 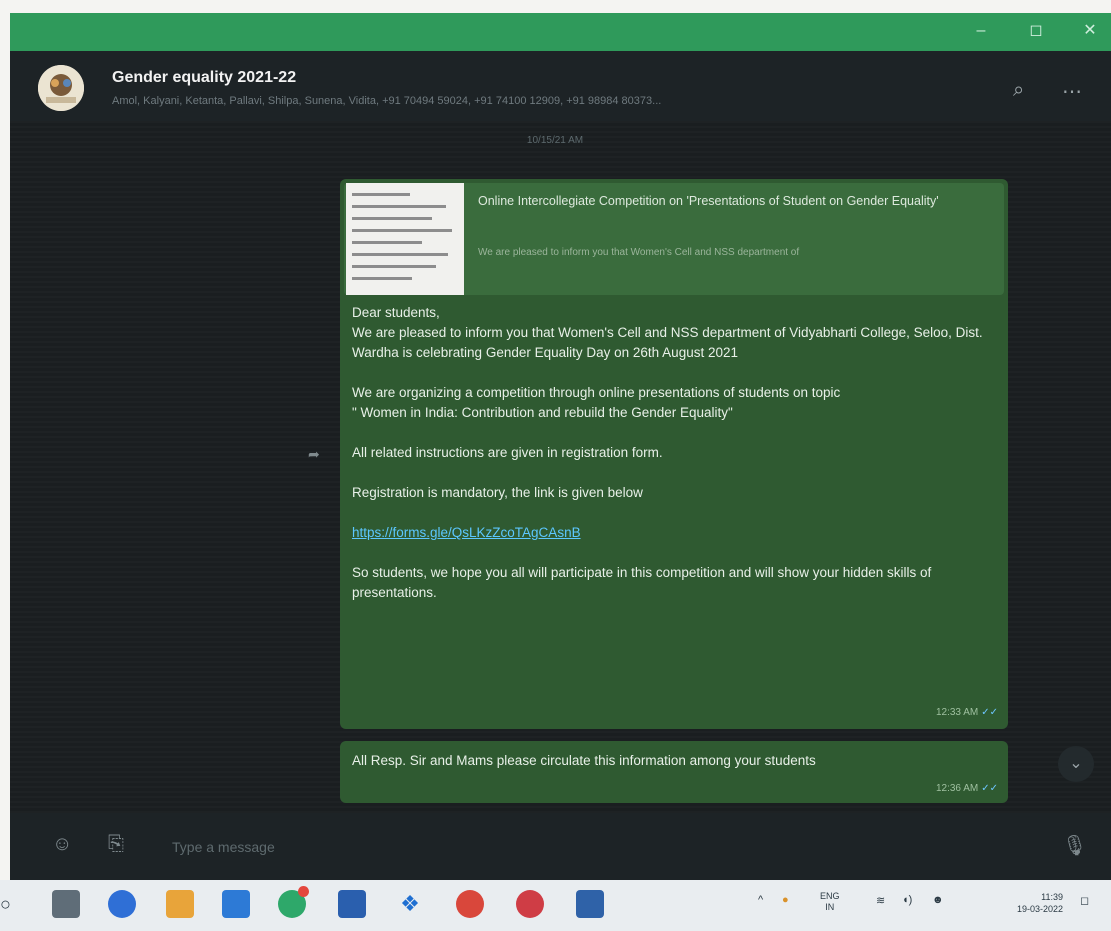 What do you see at coordinates (1039, 909) in the screenshot?
I see `clock-date: 19-03-2022` at bounding box center [1039, 909].